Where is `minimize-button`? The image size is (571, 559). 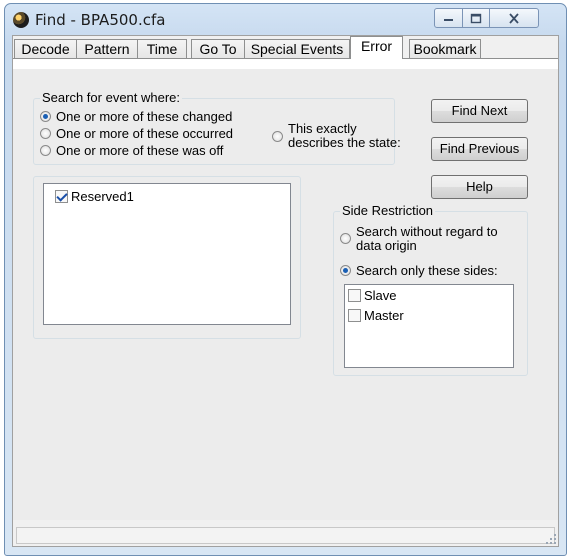
minimize-button is located at coordinates (448, 18).